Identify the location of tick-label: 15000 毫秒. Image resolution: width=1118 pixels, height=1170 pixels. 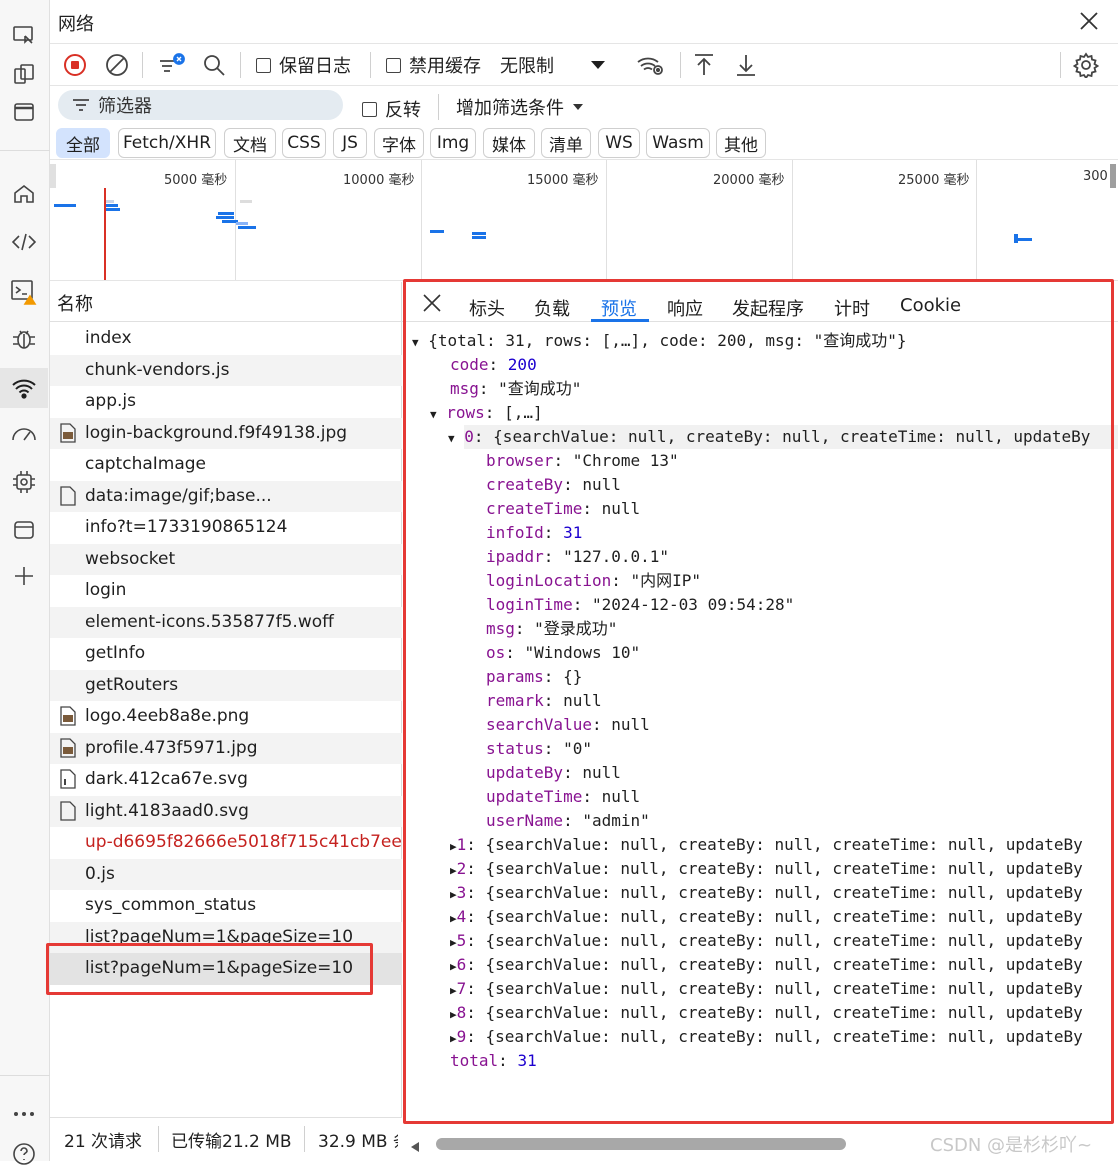
(563, 180).